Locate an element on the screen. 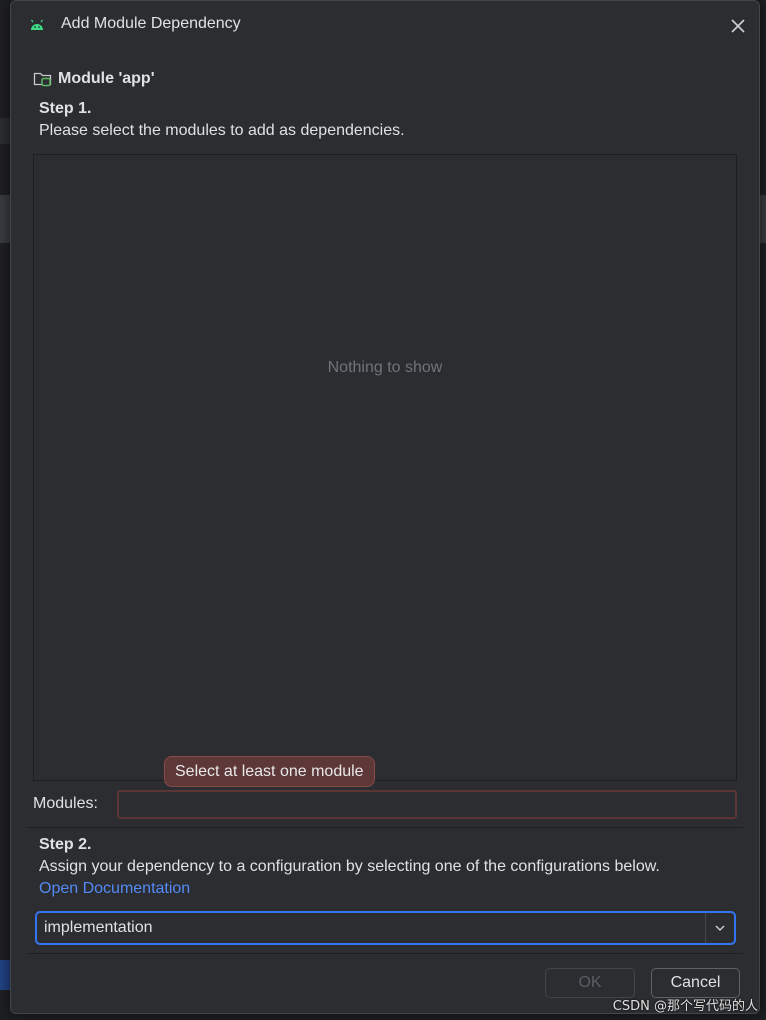 This screenshot has height=1020, width=766. module-header: Module 'app' is located at coordinates (94, 79).